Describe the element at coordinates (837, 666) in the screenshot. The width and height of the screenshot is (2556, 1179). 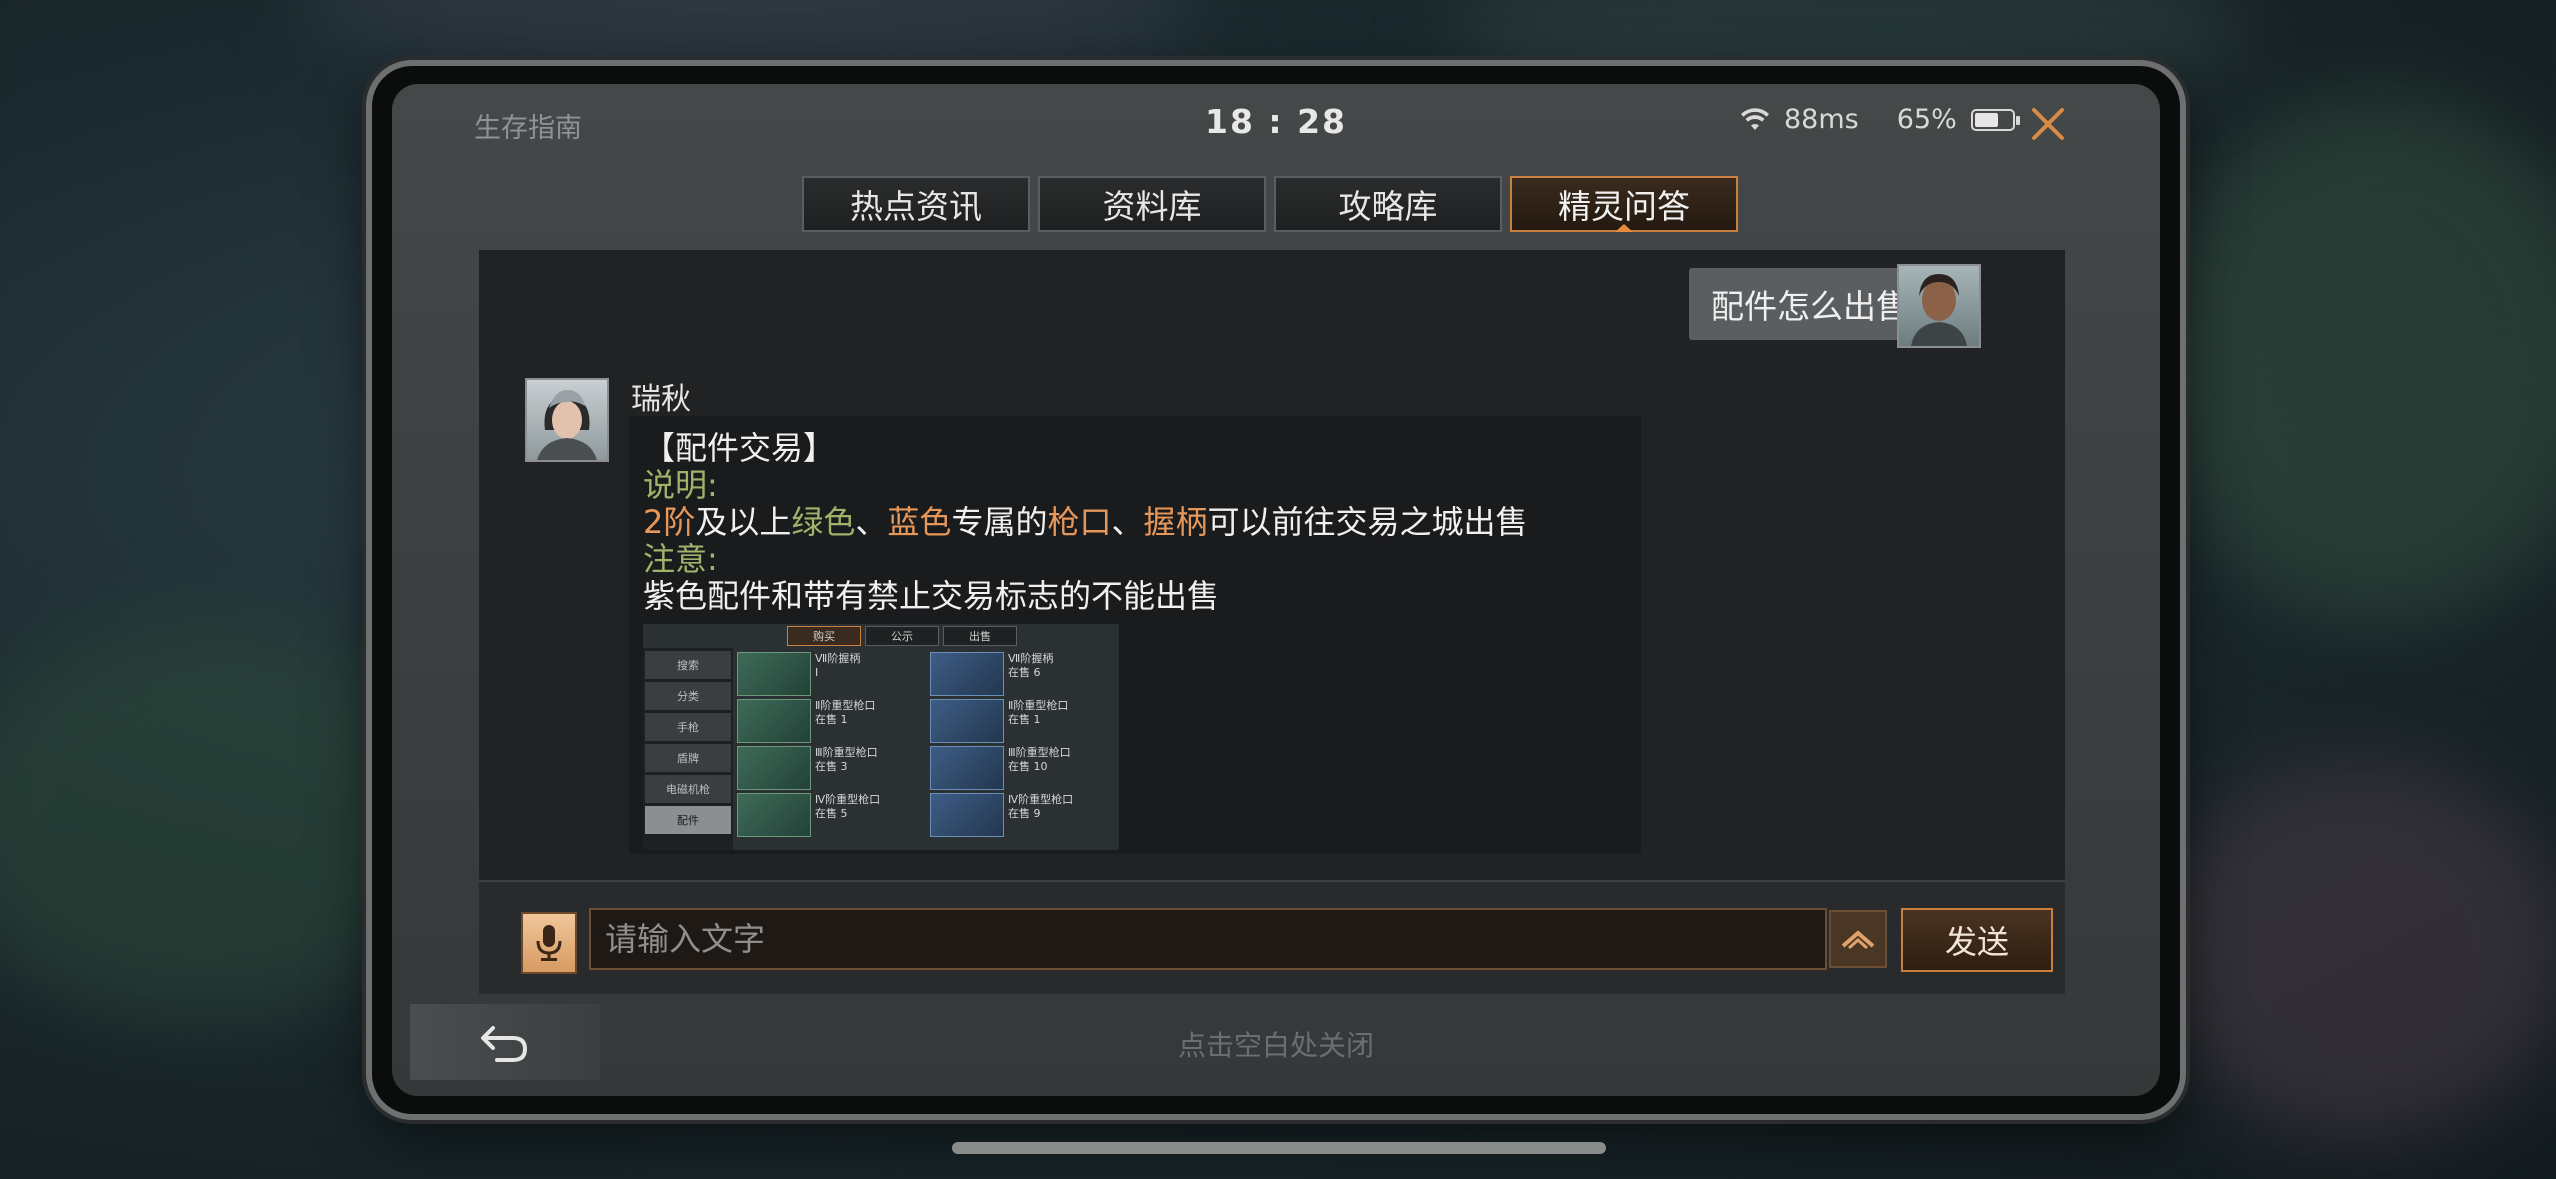
I see `thumb-item-text: Ⅶ阶握柄 Ⅰ` at that location.